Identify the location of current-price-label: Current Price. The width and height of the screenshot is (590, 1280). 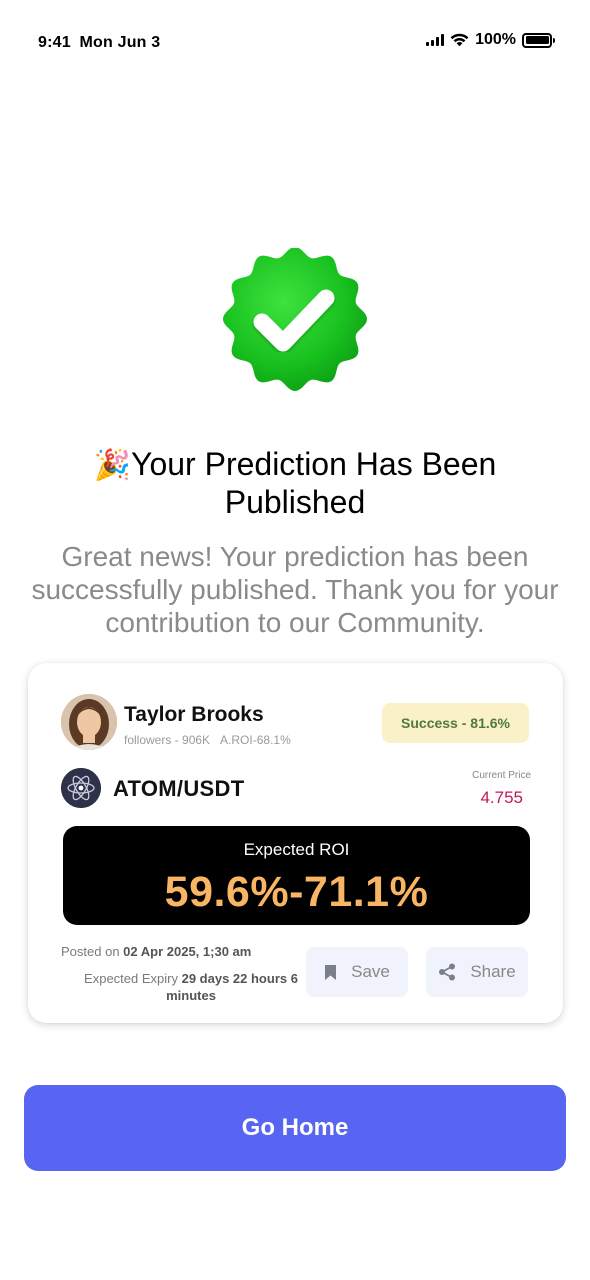
(501, 775).